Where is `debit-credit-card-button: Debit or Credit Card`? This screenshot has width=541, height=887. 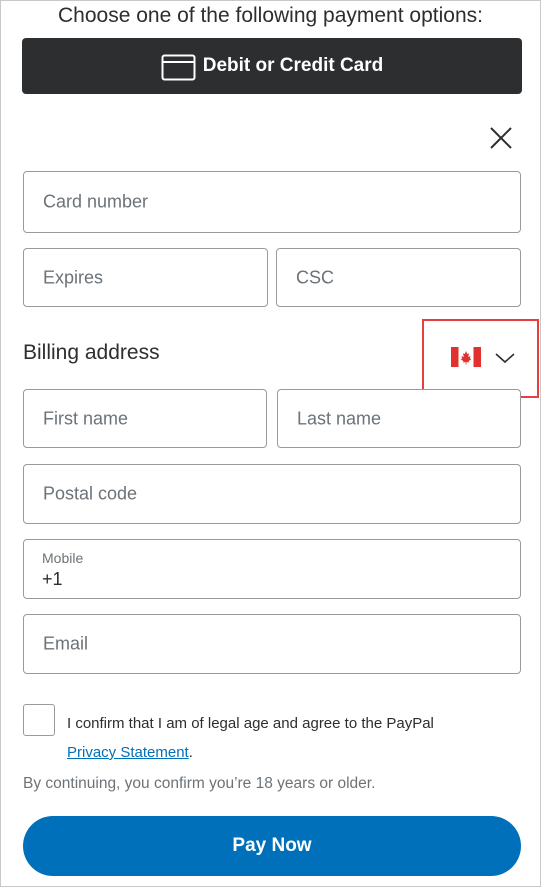 debit-credit-card-button: Debit or Credit Card is located at coordinates (272, 66).